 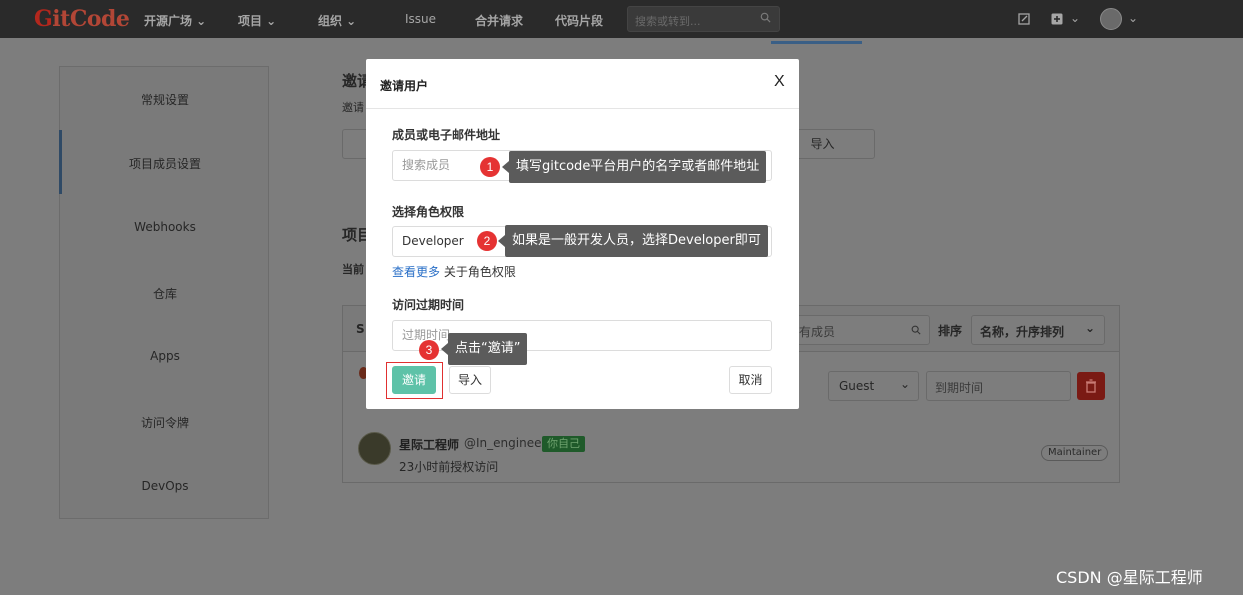 What do you see at coordinates (505, 443) in the screenshot?
I see `member-handle: @In_engineer` at bounding box center [505, 443].